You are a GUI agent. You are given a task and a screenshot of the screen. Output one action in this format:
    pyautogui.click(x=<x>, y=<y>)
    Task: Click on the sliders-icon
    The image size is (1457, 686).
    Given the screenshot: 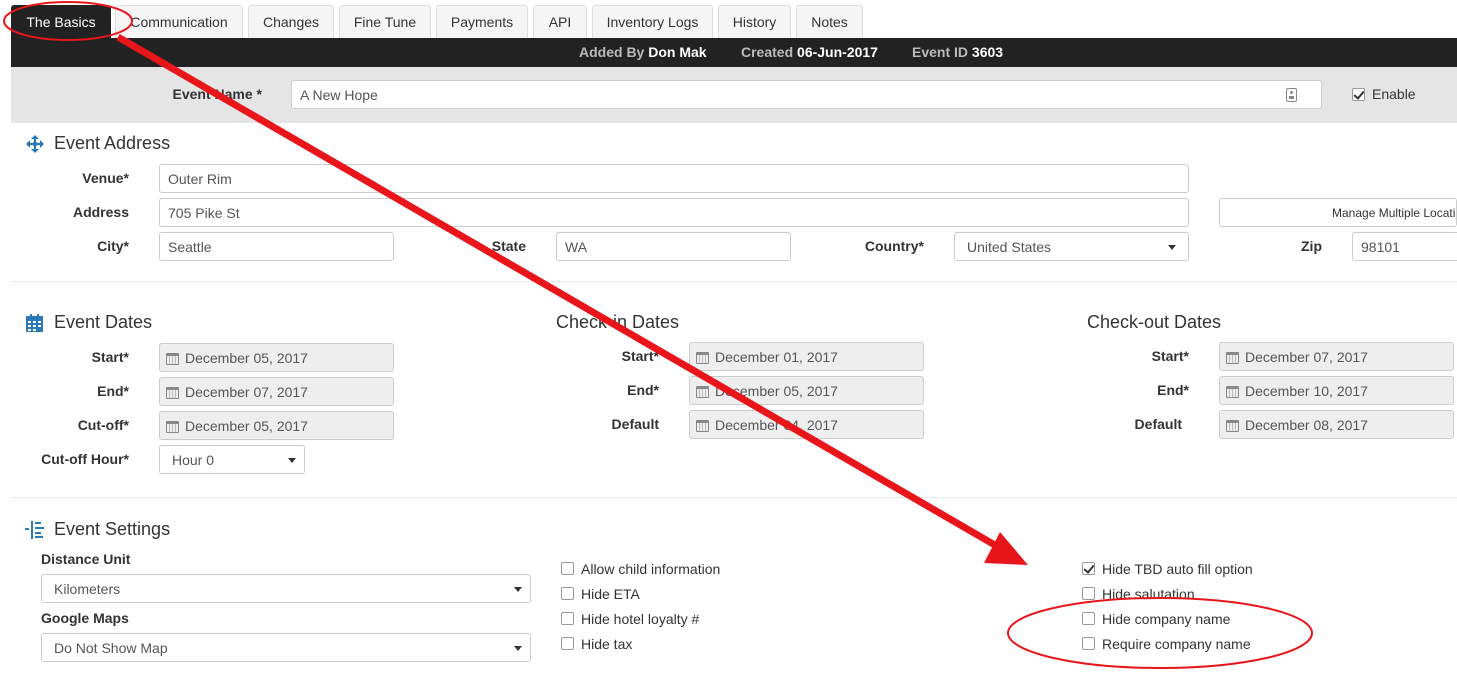 What is the action you would take?
    pyautogui.click(x=34, y=530)
    